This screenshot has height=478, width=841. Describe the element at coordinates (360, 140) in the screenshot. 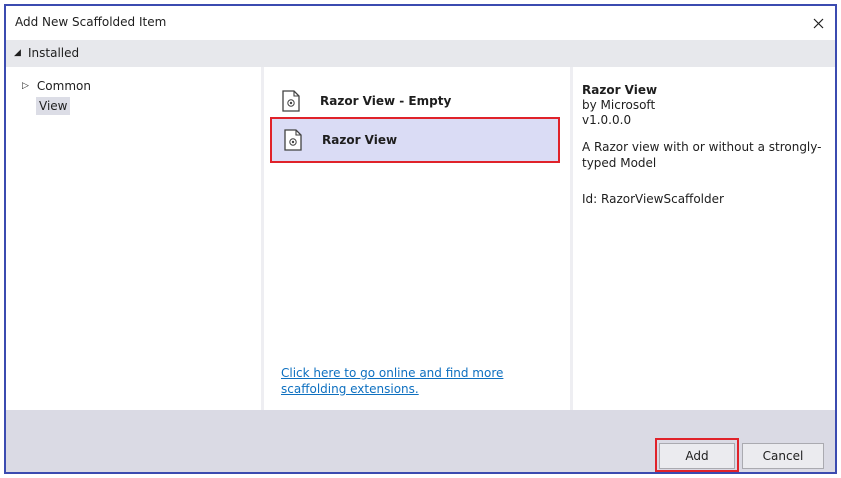

I see `template-name: Razor View` at that location.